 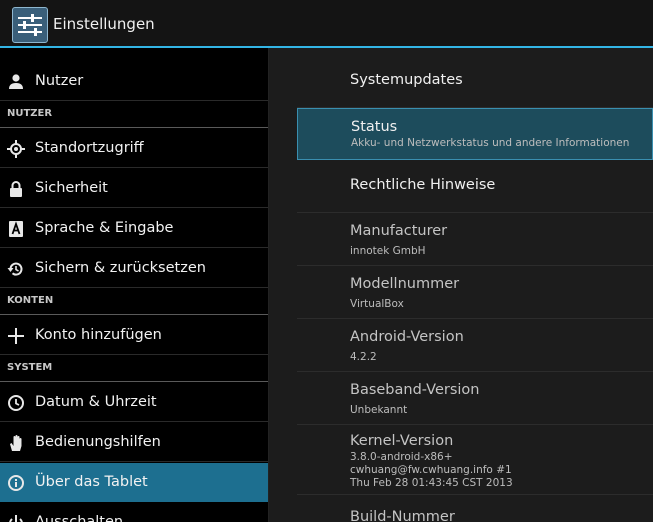 What do you see at coordinates (30, 300) in the screenshot?
I see `sidebar-header-label: KONTEN` at bounding box center [30, 300].